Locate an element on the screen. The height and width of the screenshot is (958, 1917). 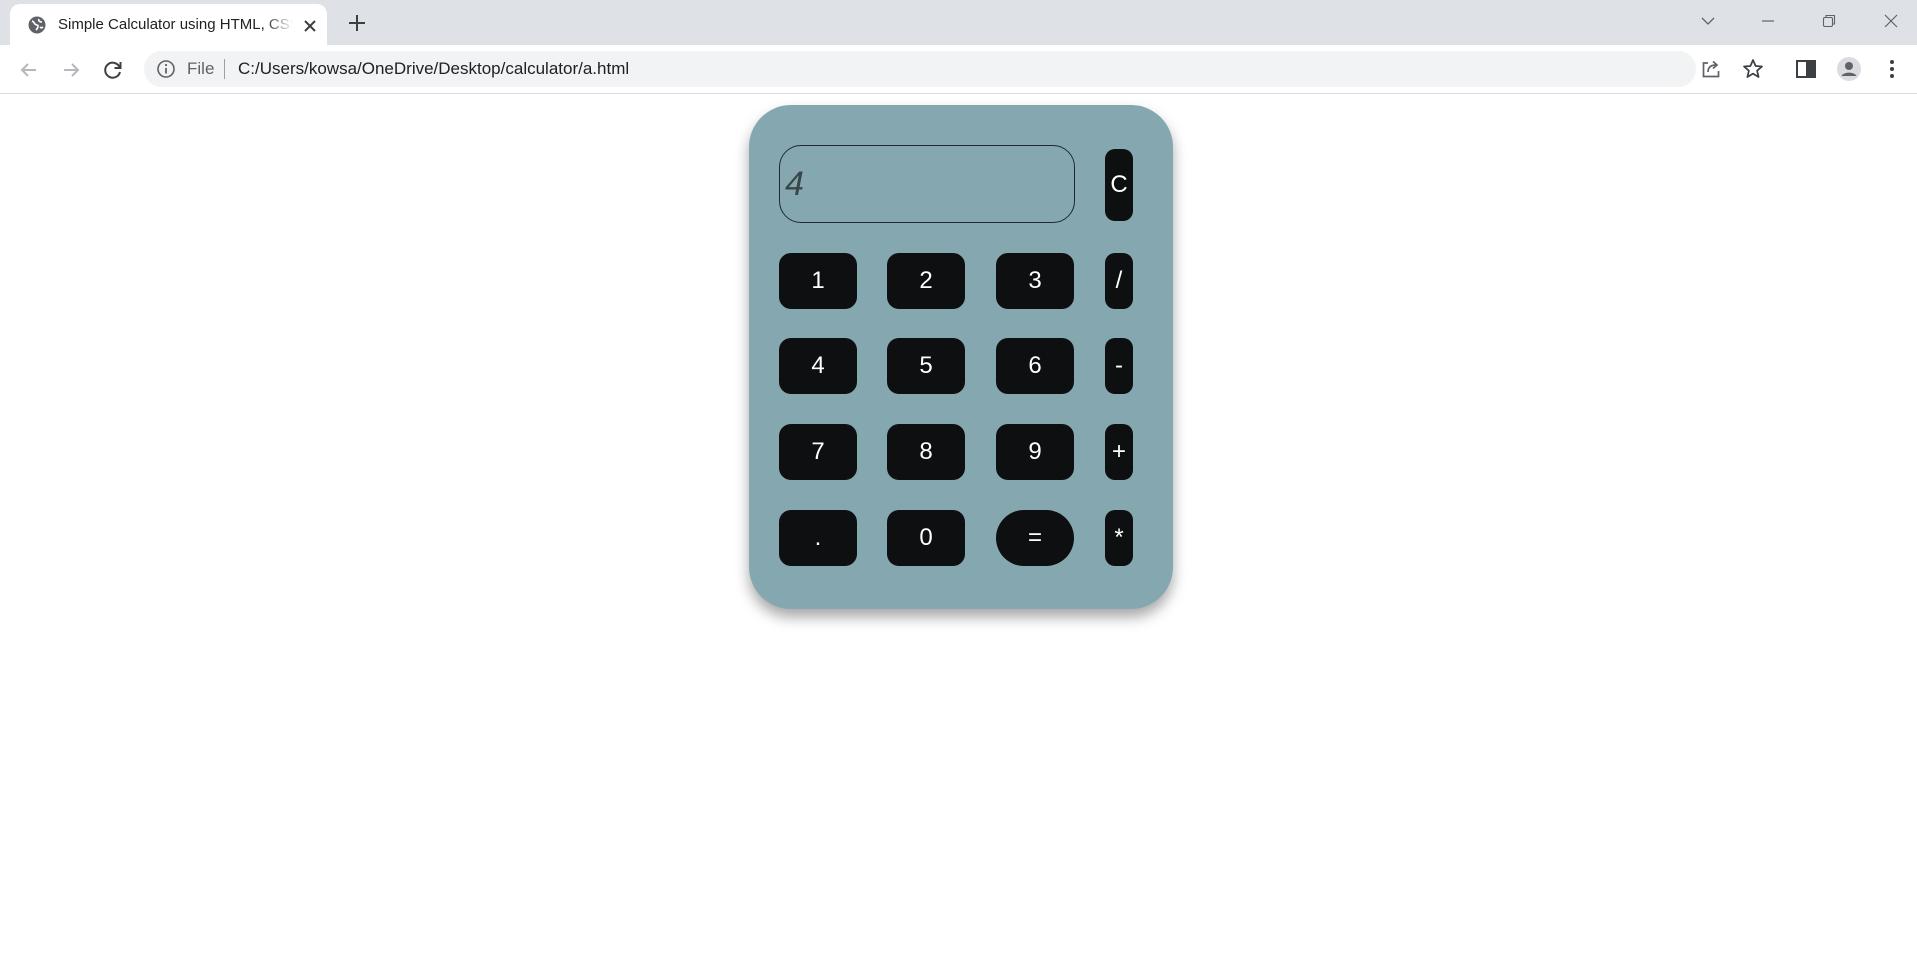
key-7: 7 is located at coordinates (818, 452).